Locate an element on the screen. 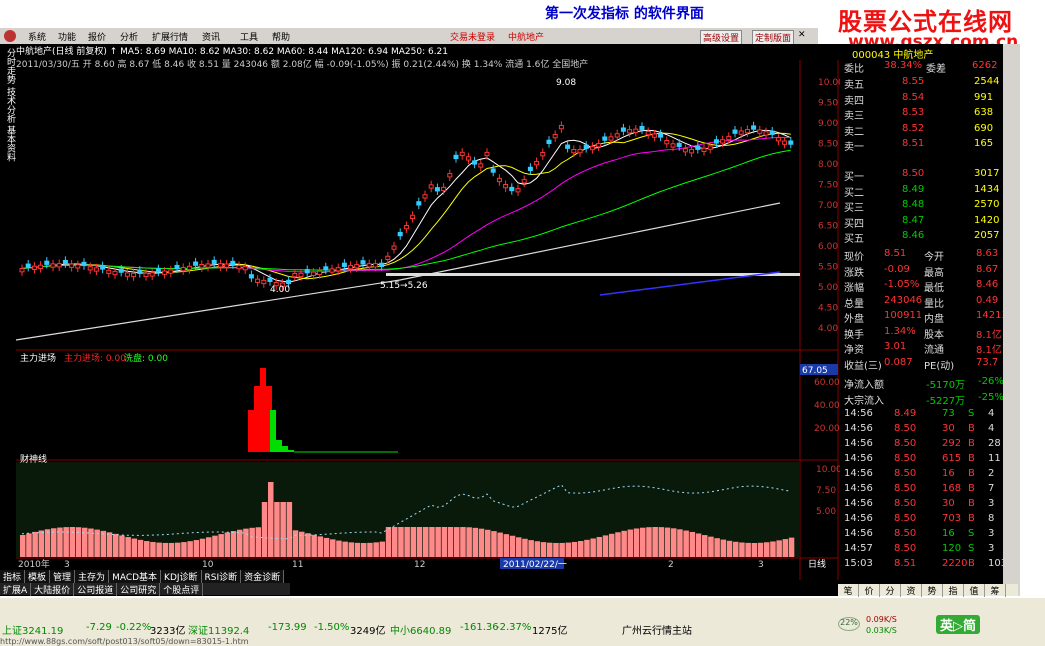 This screenshot has height=646, width=1045. panel-tab: 资 is located at coordinates (911, 590).